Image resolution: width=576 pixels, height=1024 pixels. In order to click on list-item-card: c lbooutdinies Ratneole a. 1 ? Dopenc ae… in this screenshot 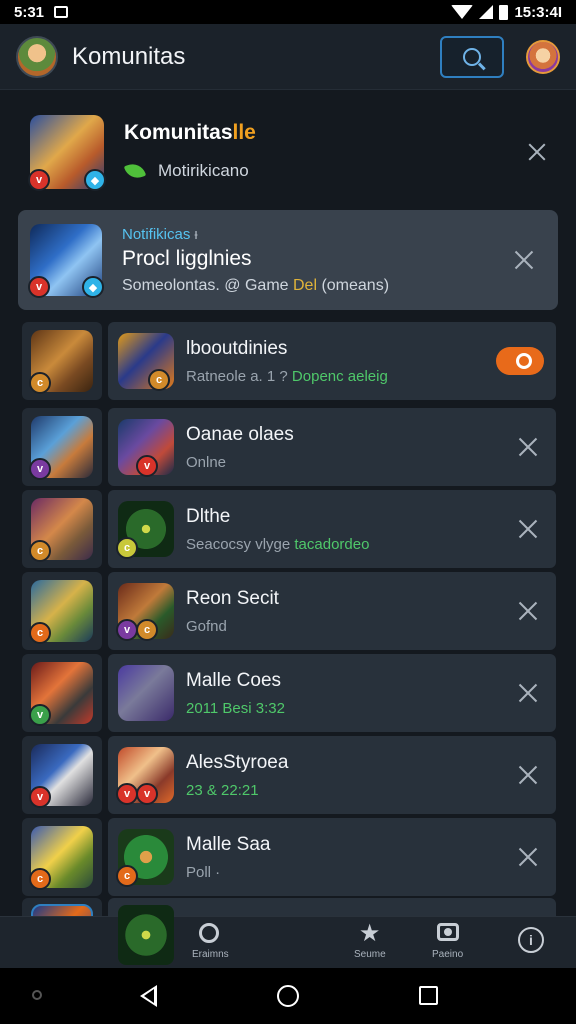, I will do `click(332, 361)`.